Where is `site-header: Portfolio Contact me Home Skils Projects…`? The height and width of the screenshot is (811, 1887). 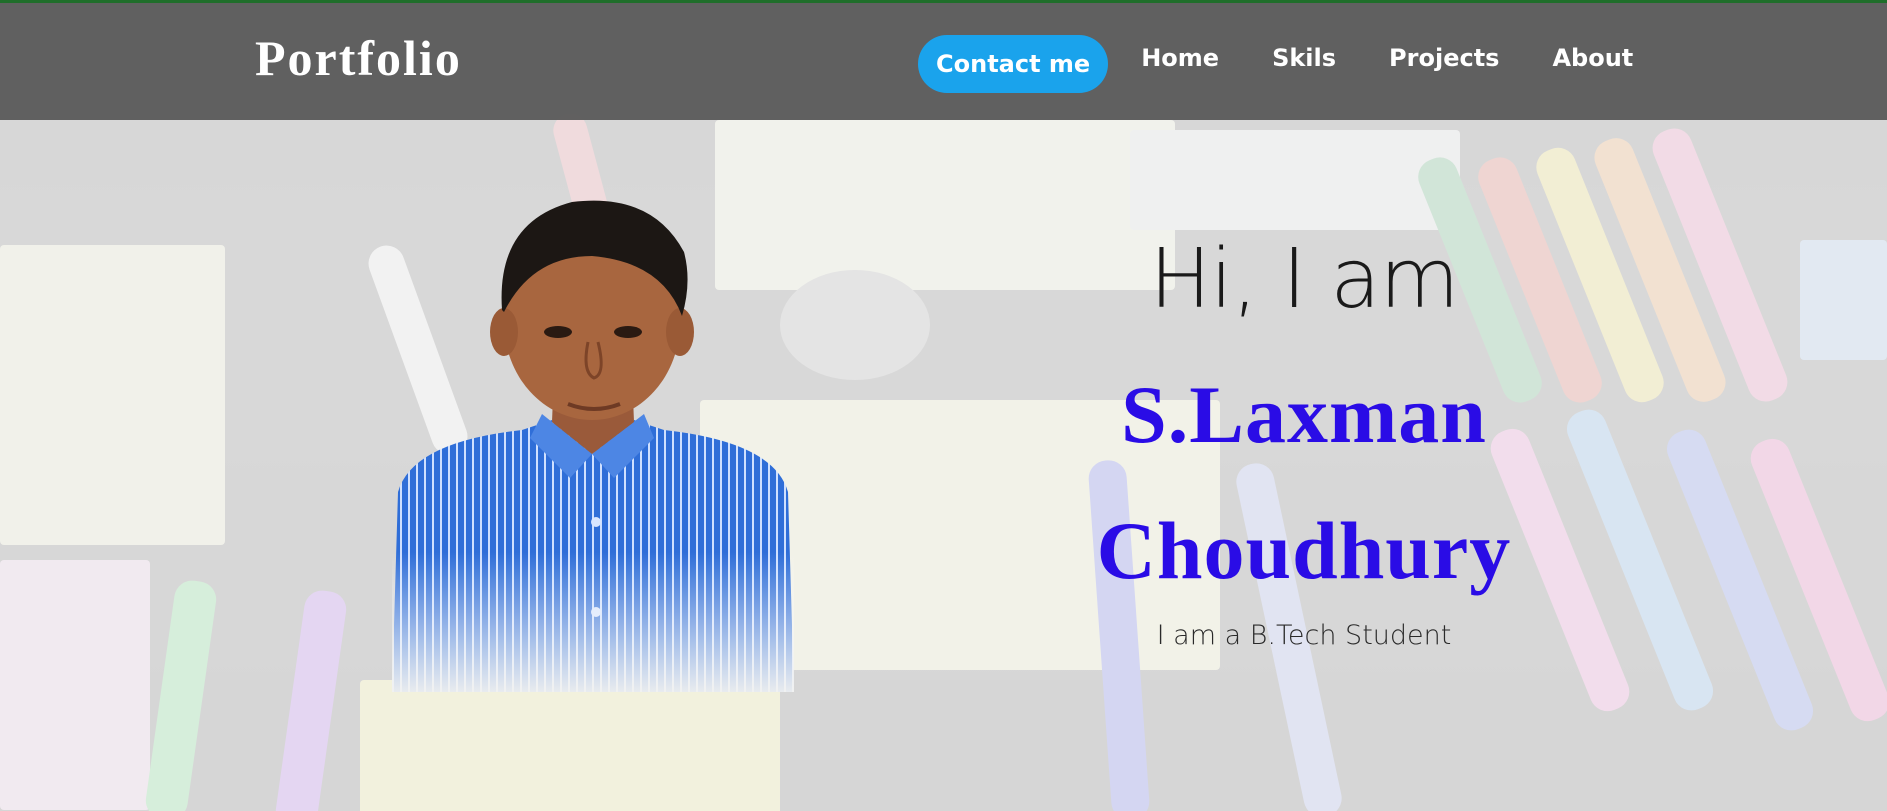
site-header: Portfolio Contact me Home Skils Projects… is located at coordinates (943, 60).